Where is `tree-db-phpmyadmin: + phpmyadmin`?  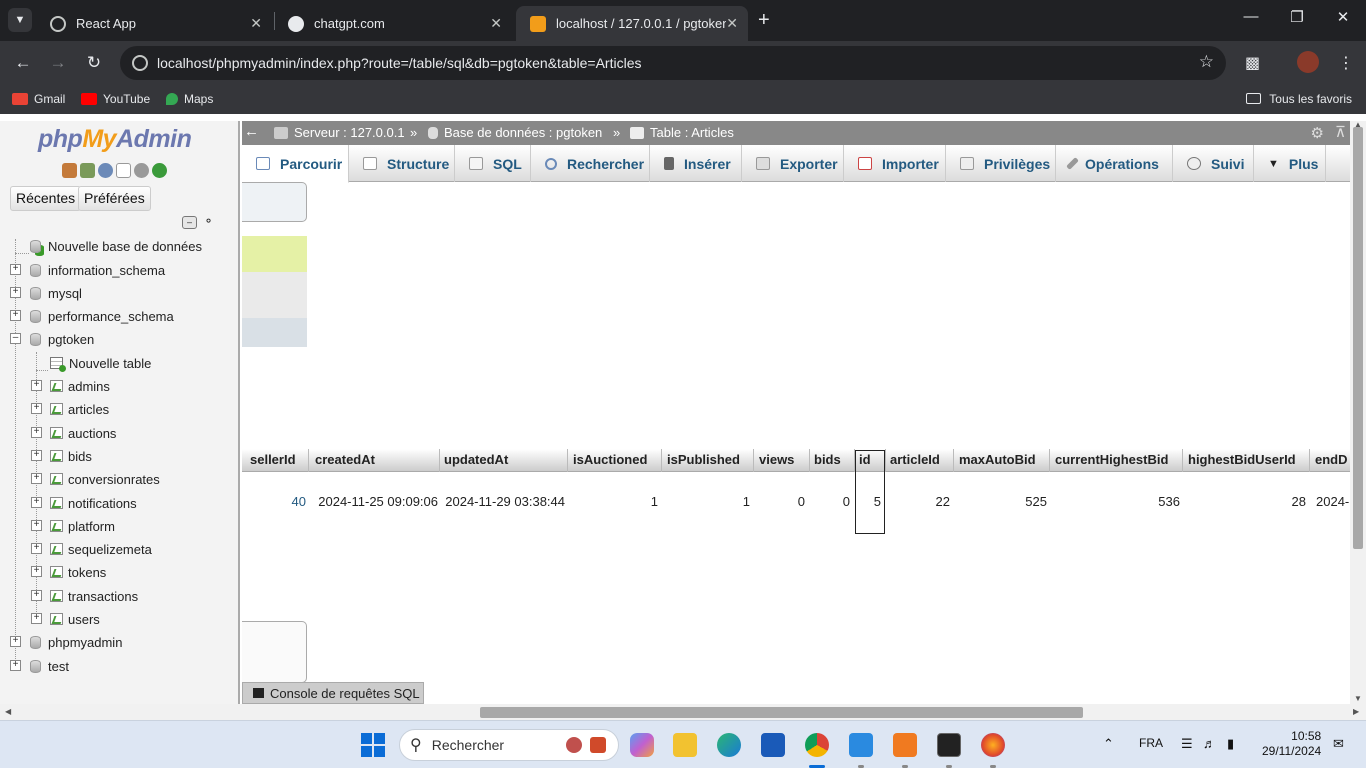 tree-db-phpmyadmin: + phpmyadmin is located at coordinates (66, 642).